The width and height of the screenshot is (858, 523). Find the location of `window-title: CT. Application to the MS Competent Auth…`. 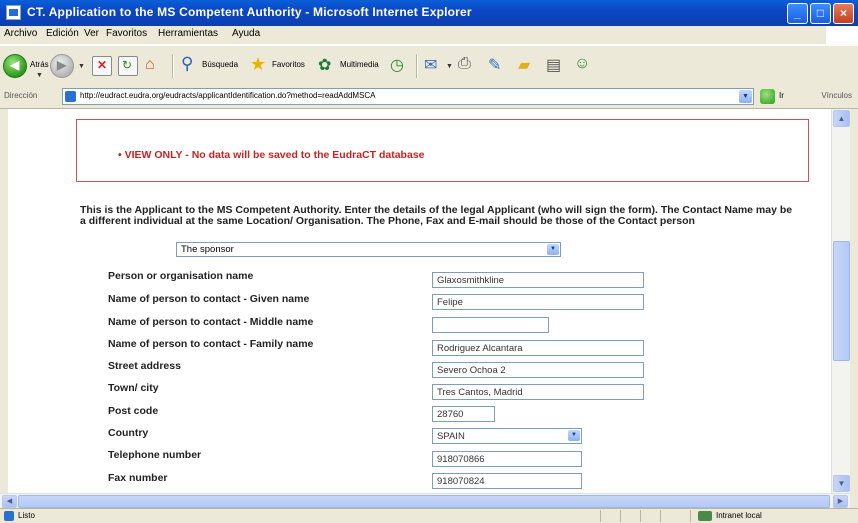

window-title: CT. Application to the MS Competent Auth… is located at coordinates (249, 12).